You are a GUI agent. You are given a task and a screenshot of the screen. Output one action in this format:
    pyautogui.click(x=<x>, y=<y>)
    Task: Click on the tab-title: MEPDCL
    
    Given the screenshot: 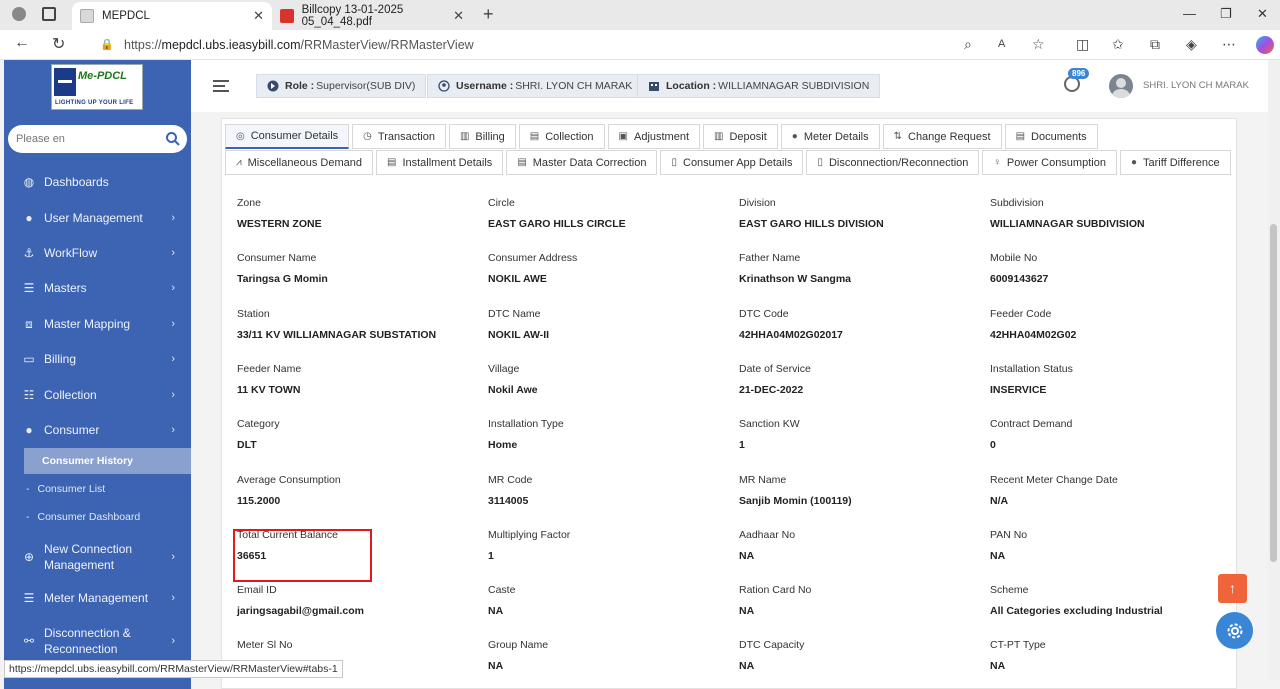 What is the action you would take?
    pyautogui.click(x=126, y=16)
    